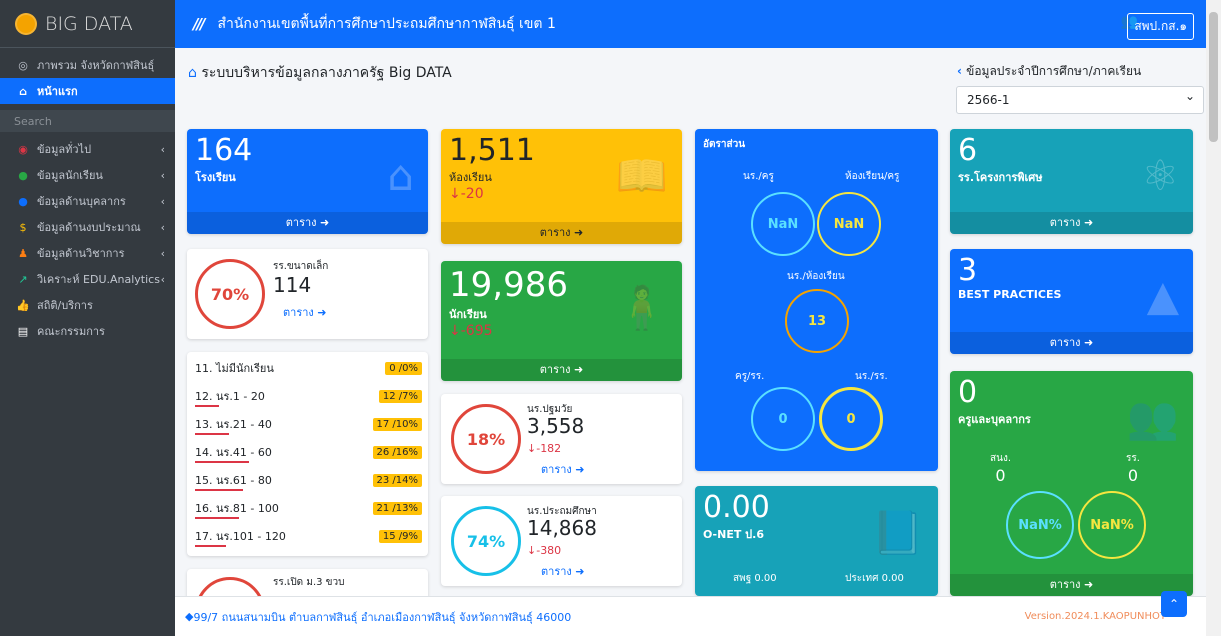 The width and height of the screenshot is (1221, 636). Describe the element at coordinates (87, 149) in the screenshot. I see `sidebar-item-general: ◉ ข้อมูลทั่วไป ‹` at that location.